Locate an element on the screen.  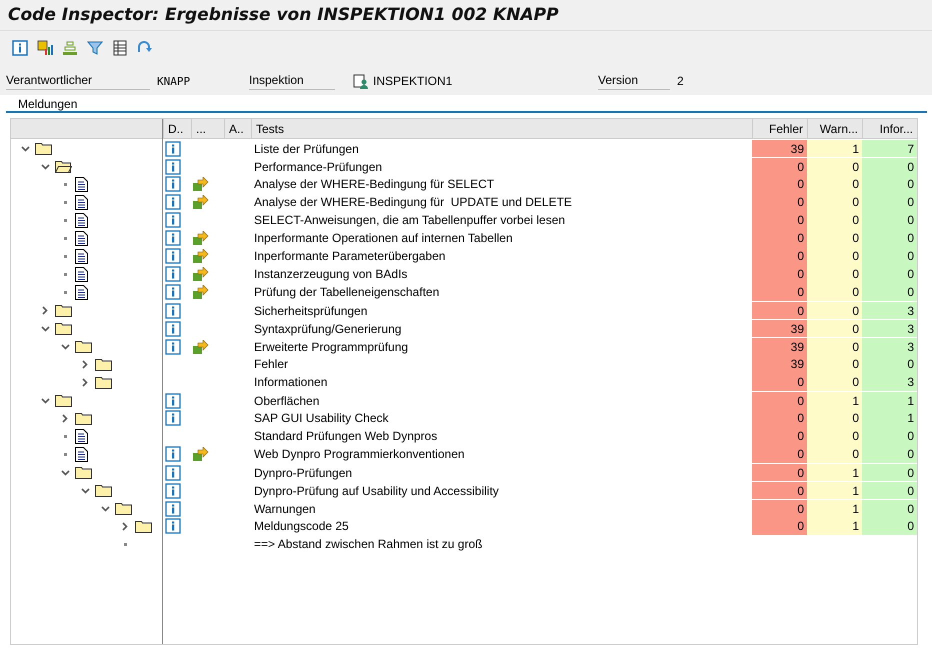
test-name: Standard Prüfungen Web Dynpros is located at coordinates (501, 436).